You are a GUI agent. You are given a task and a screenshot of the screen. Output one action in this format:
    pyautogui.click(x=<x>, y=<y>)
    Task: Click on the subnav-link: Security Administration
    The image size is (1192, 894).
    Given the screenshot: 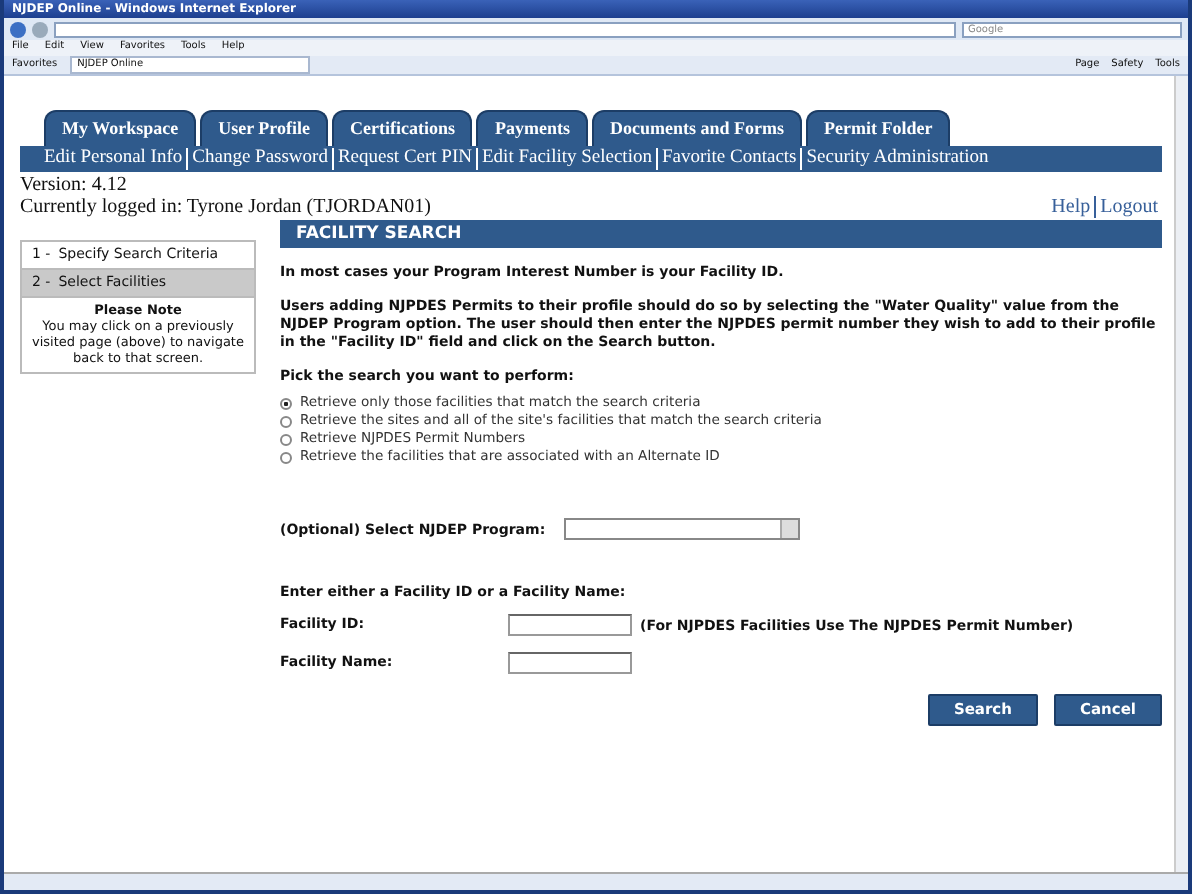 What is the action you would take?
    pyautogui.click(x=897, y=158)
    